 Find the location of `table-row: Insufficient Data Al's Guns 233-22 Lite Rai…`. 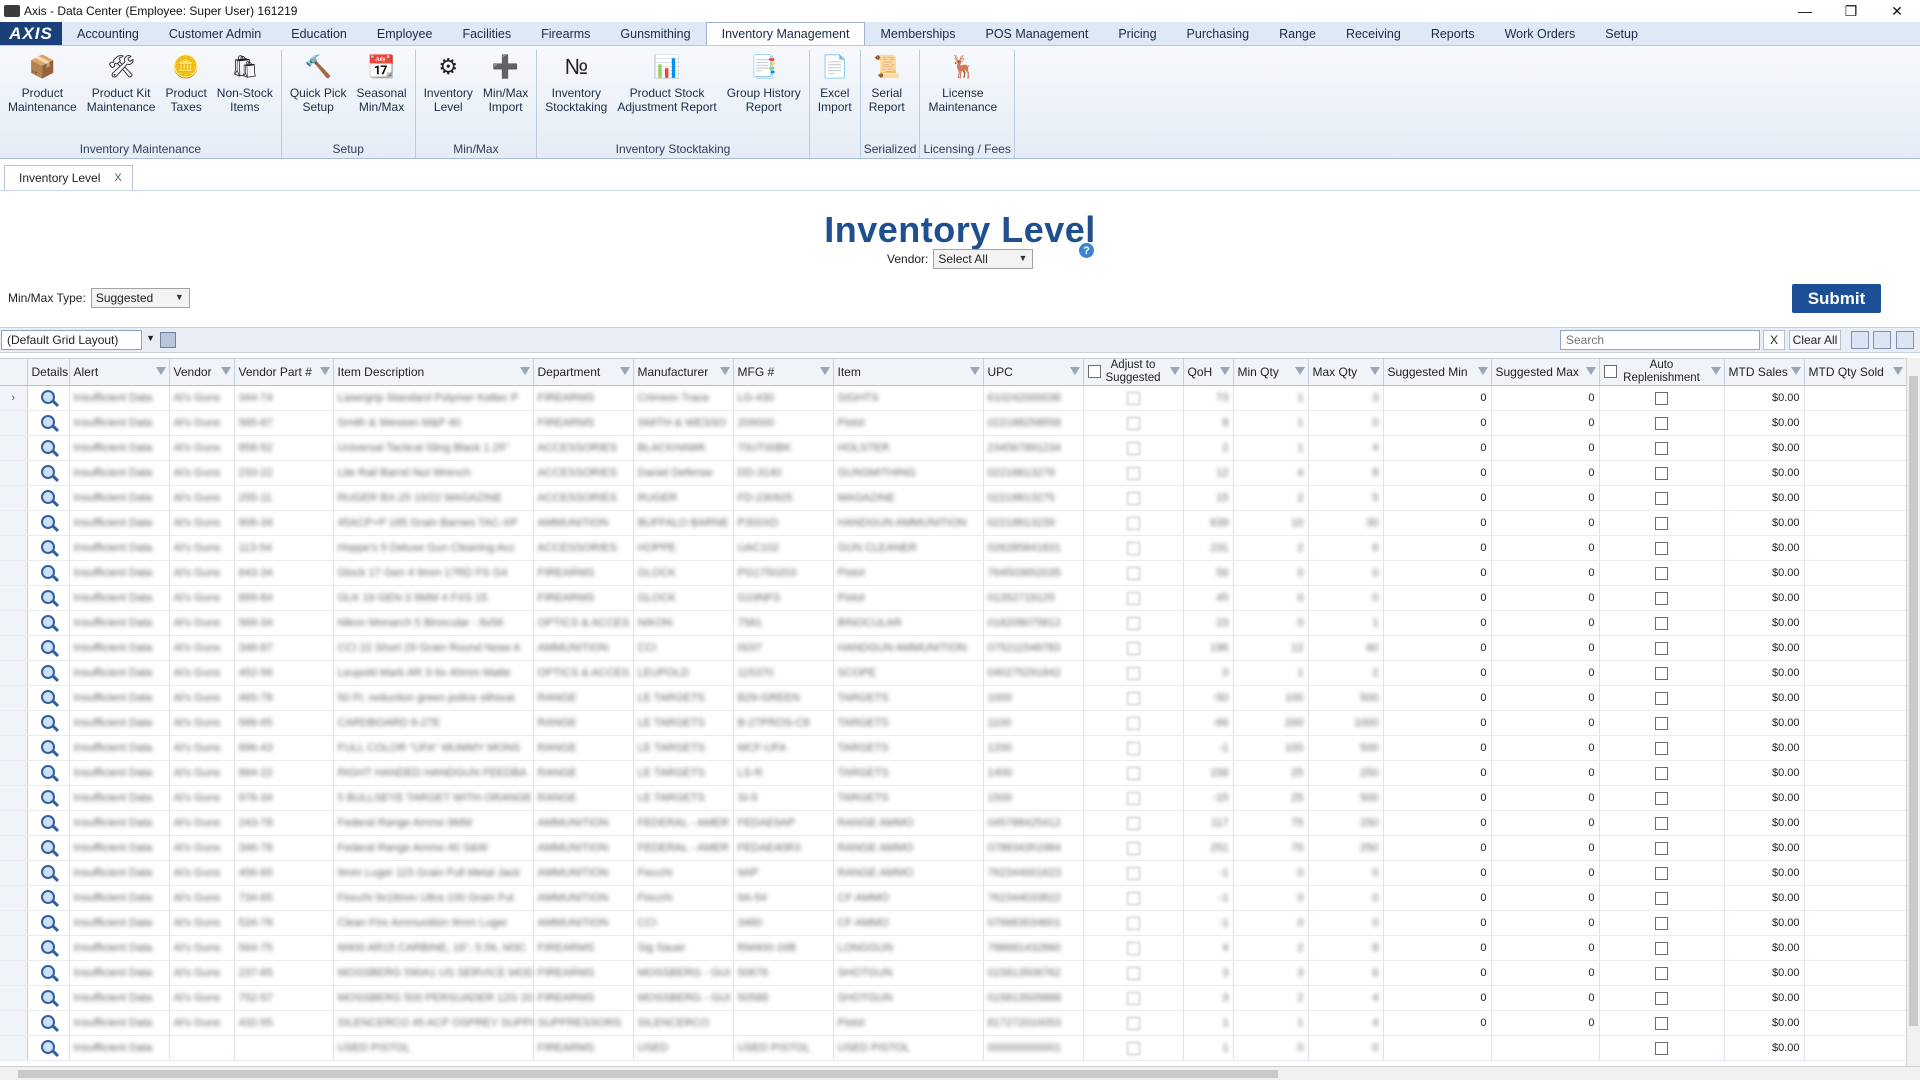

table-row: Insufficient Data Al's Guns 233-22 Lite Rai… is located at coordinates (953, 473).